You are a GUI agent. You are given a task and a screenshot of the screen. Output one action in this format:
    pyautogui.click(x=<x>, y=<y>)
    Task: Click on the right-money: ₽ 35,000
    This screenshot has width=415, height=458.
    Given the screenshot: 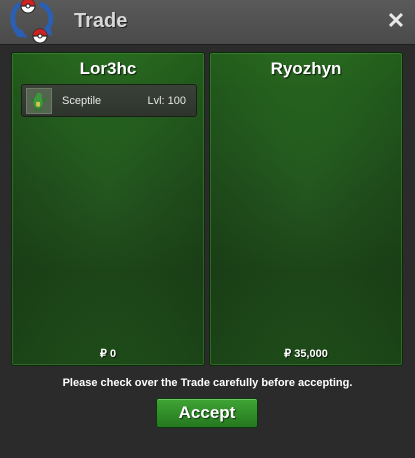 What is the action you would take?
    pyautogui.click(x=306, y=354)
    